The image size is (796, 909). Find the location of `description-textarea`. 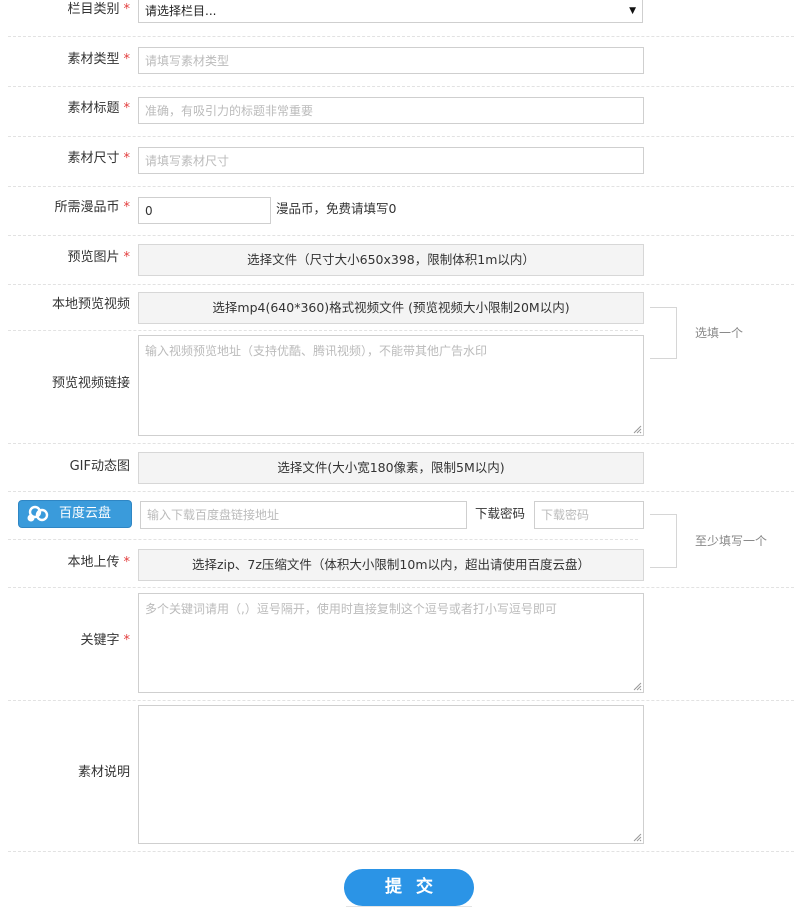

description-textarea is located at coordinates (391, 774).